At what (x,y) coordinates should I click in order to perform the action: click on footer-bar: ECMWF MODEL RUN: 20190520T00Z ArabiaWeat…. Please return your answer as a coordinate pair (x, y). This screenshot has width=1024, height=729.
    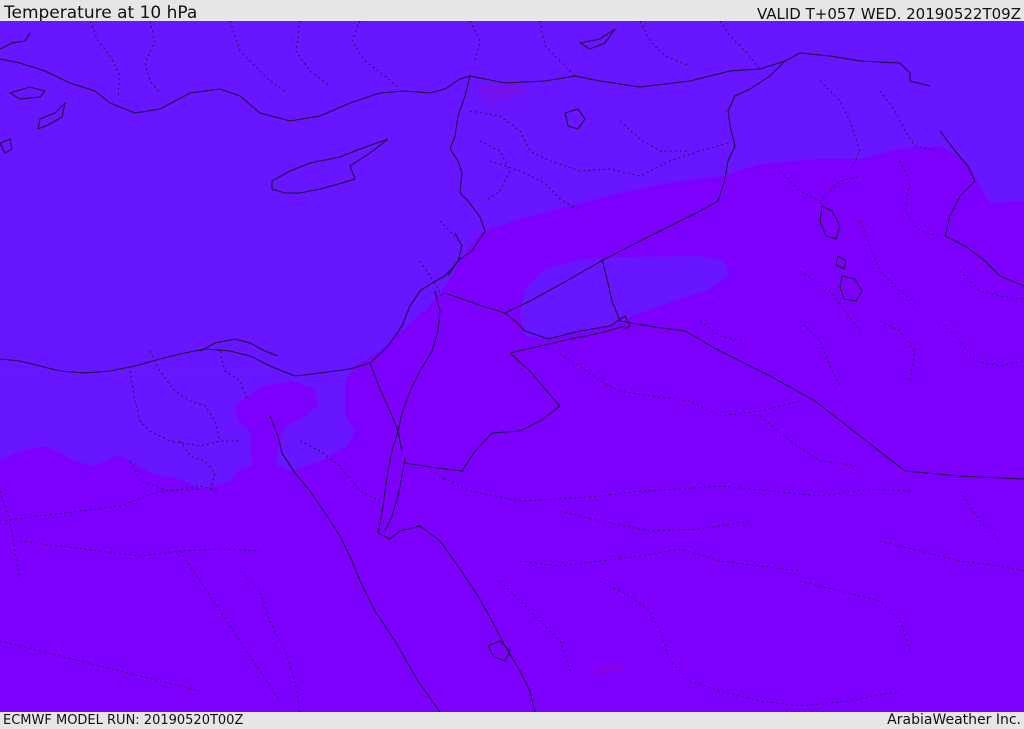
    Looking at the image, I should click on (512, 720).